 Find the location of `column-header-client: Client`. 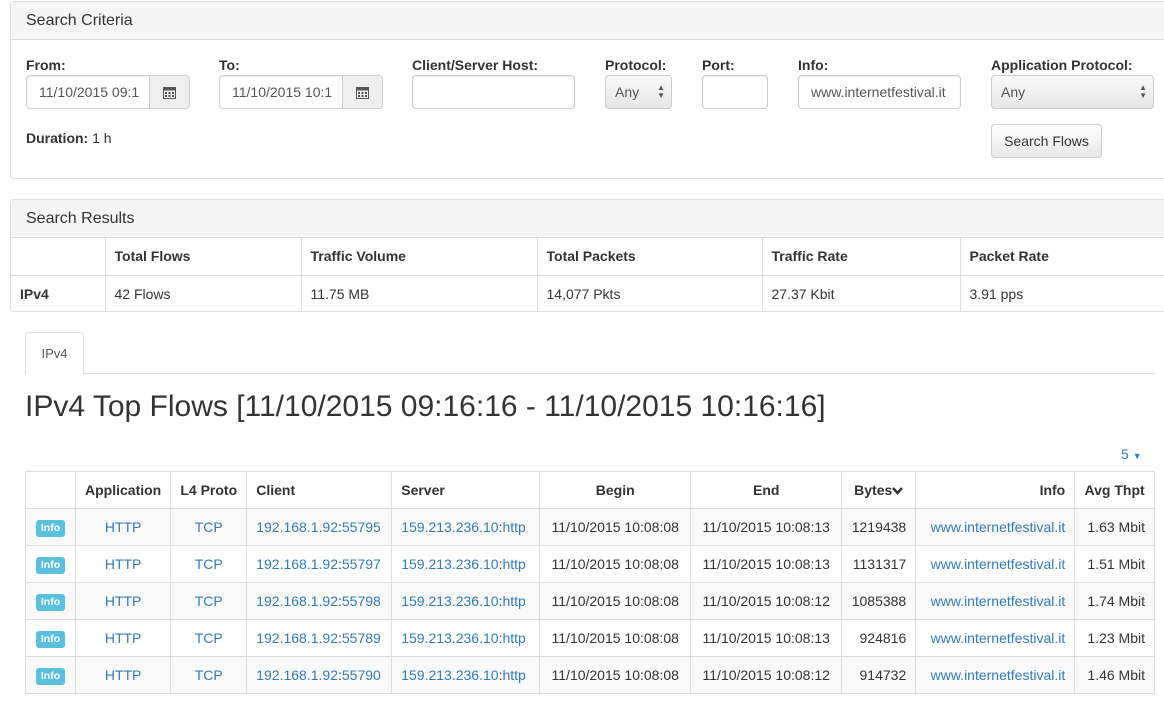

column-header-client: Client is located at coordinates (319, 490).